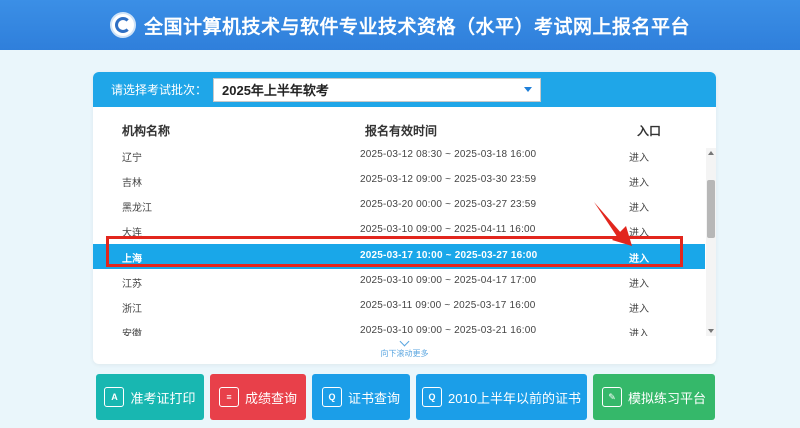  Describe the element at coordinates (711, 331) in the screenshot. I see `scroll-down-icon` at that location.